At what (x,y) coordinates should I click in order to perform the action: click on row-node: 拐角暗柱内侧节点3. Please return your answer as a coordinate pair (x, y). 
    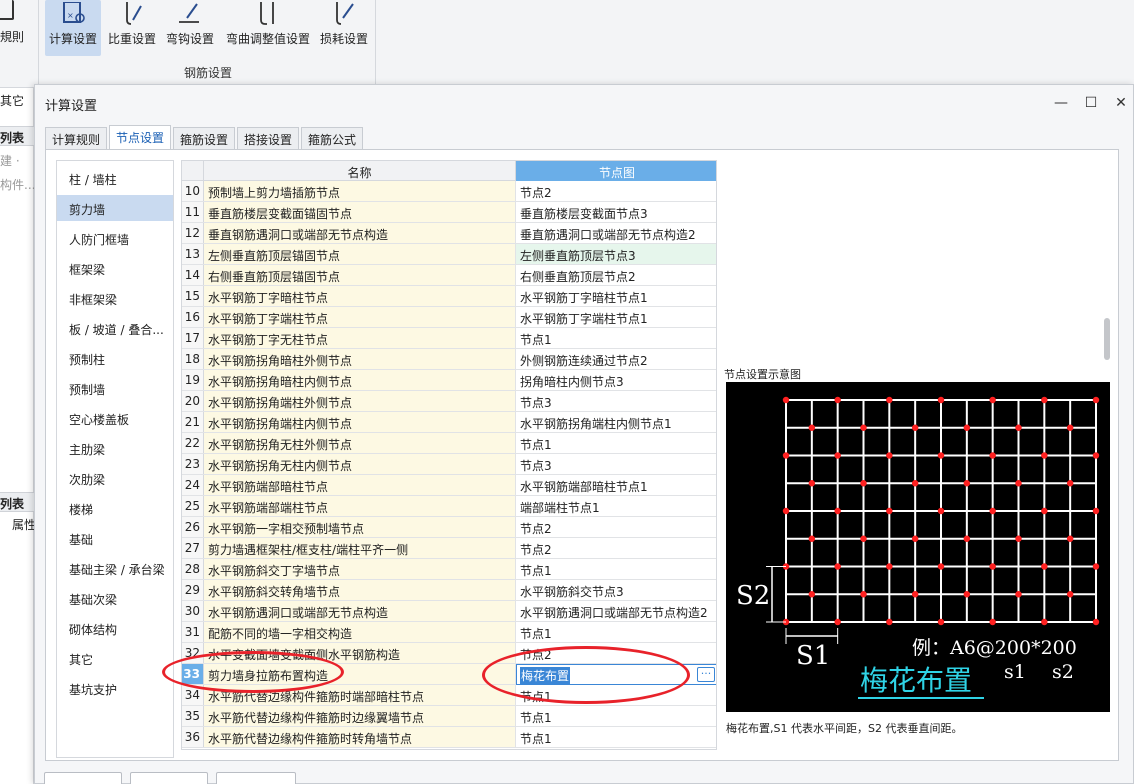
    Looking at the image, I should click on (616, 380).